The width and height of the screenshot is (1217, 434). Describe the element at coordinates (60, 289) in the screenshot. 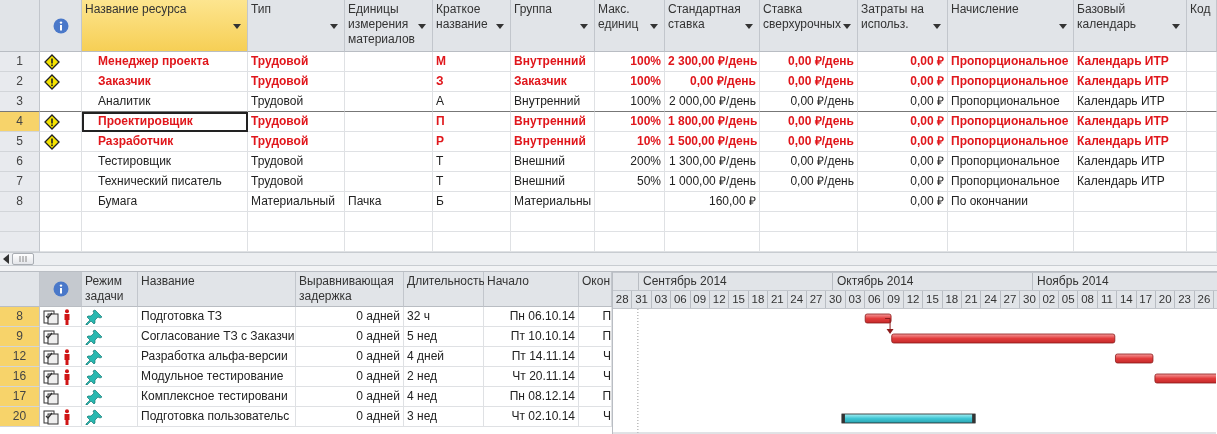

I see `info-icon` at that location.